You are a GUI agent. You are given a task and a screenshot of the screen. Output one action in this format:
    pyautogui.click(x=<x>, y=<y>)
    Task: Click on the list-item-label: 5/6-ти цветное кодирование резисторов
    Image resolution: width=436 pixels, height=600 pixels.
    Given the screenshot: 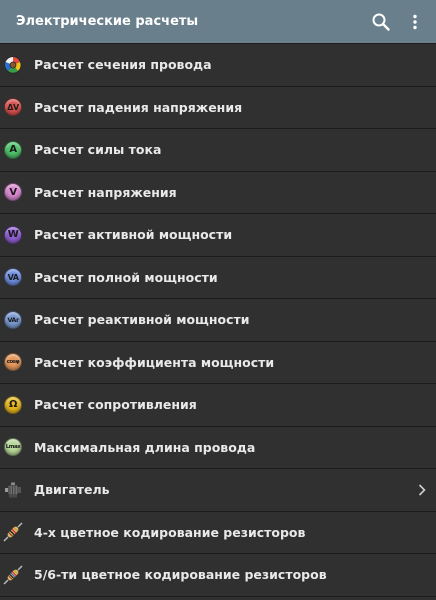 What is the action you would take?
    pyautogui.click(x=180, y=575)
    